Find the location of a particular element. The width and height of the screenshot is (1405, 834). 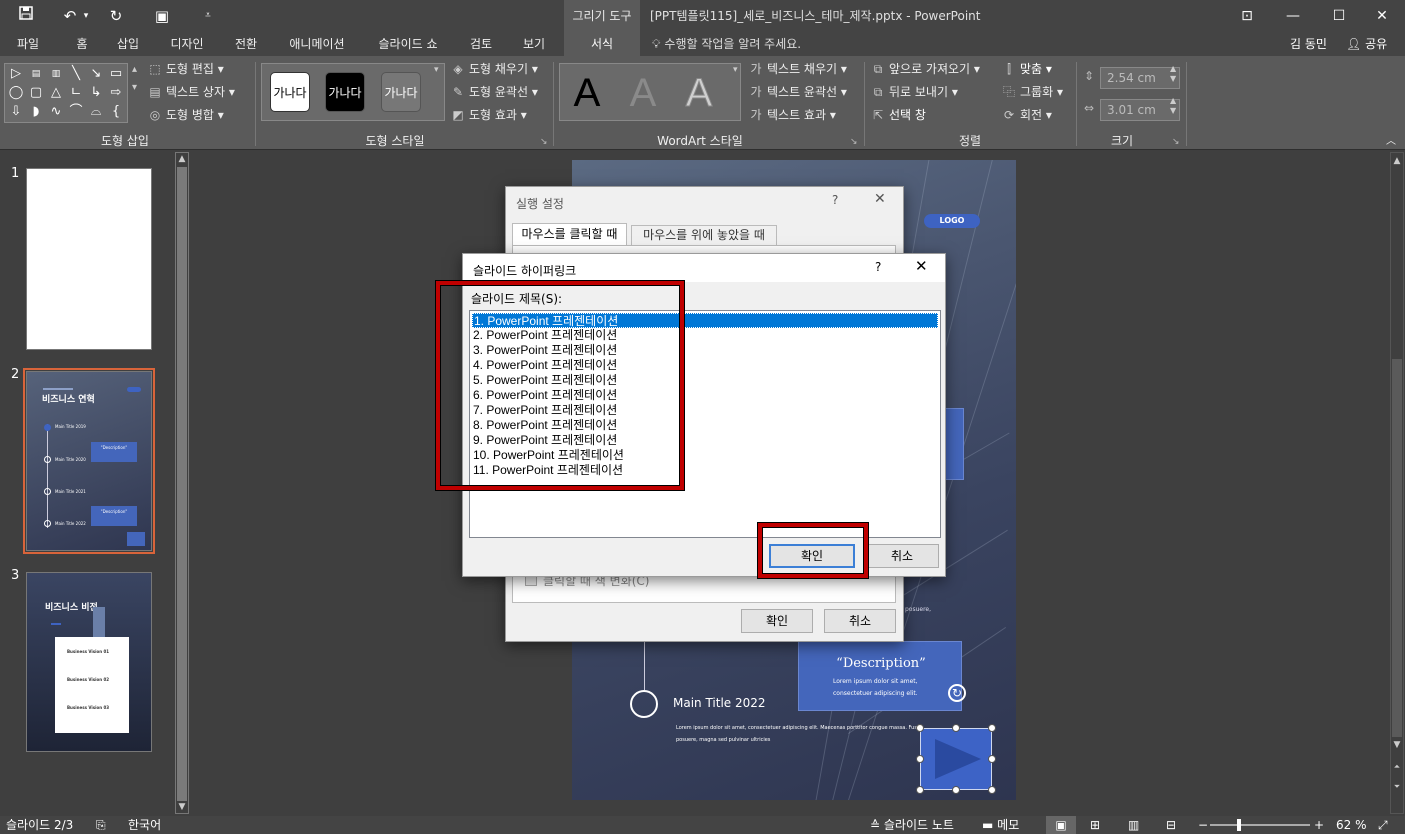

tab-mouse-over: 마우스를 위에 놓았을 때 is located at coordinates (704, 235).